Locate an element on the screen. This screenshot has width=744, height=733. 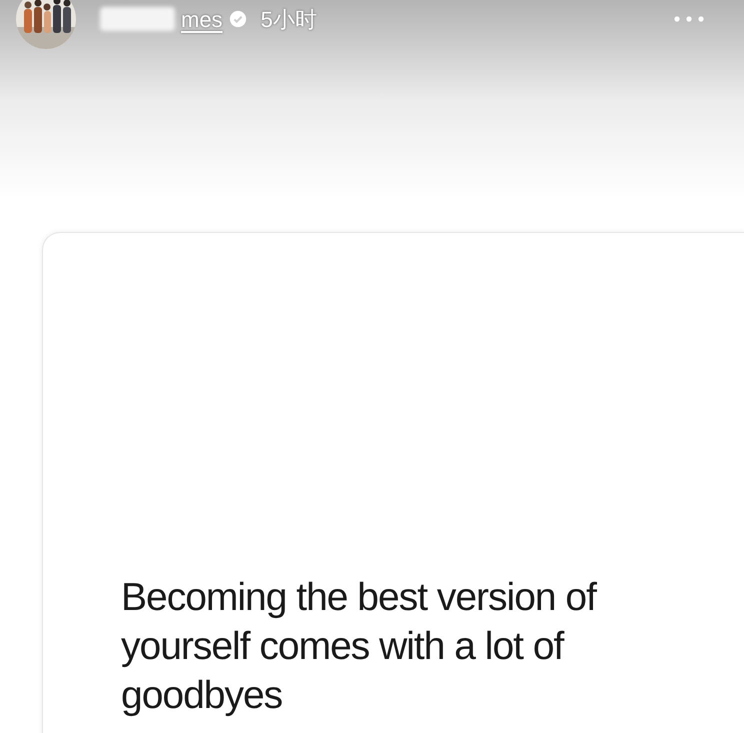
more-options-icon is located at coordinates (689, 19).